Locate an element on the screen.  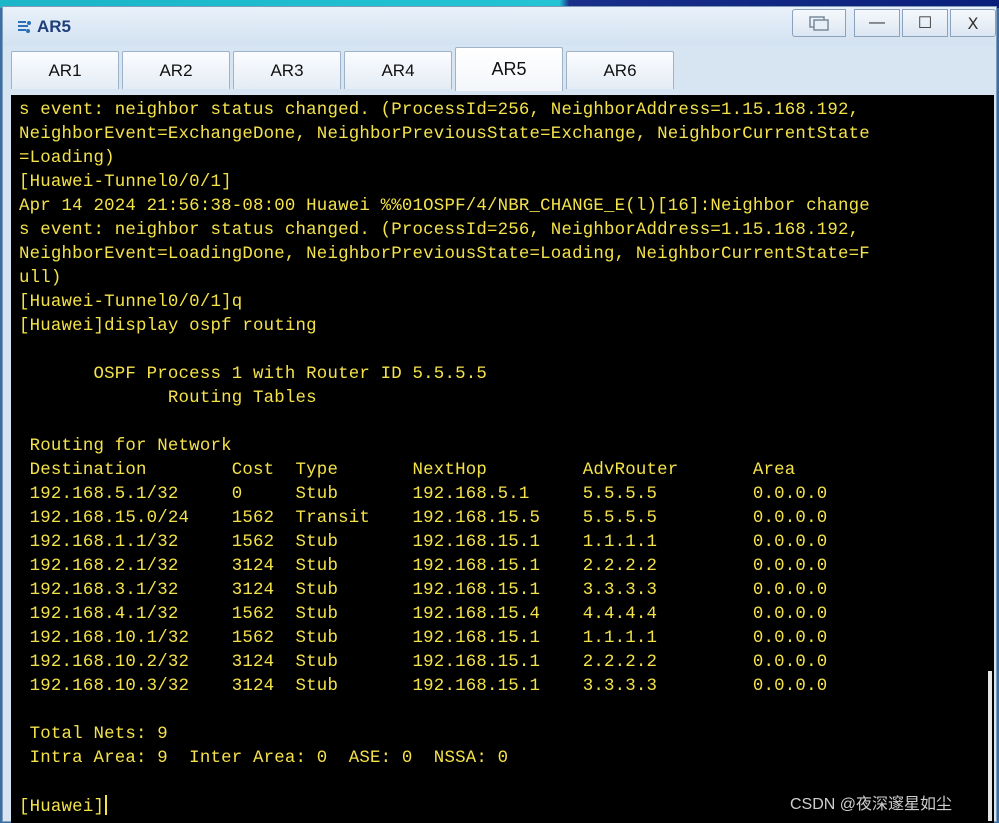
title-bar: AR5 — ☐ X is located at coordinates (499, 26).